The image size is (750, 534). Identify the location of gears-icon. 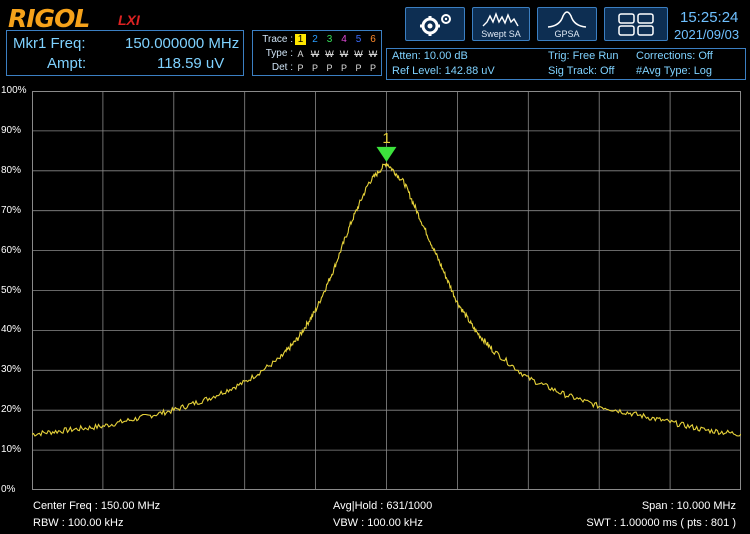
(435, 25).